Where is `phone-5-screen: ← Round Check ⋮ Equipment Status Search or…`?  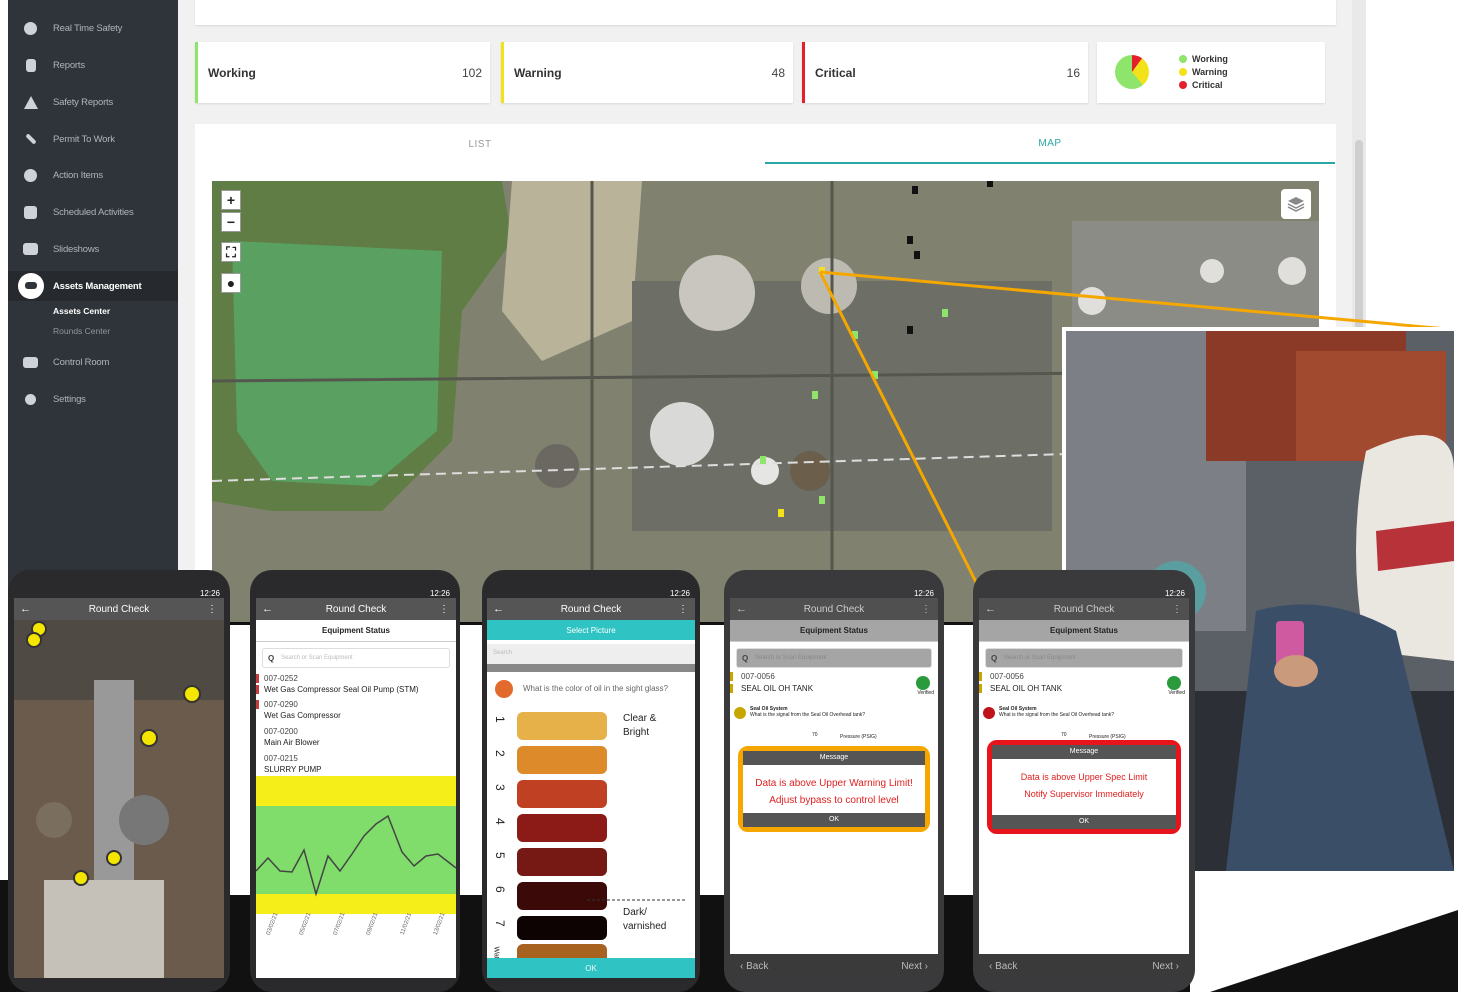
phone-5-screen: ← Round Check ⋮ Equipment Status Search or… is located at coordinates (1084, 788).